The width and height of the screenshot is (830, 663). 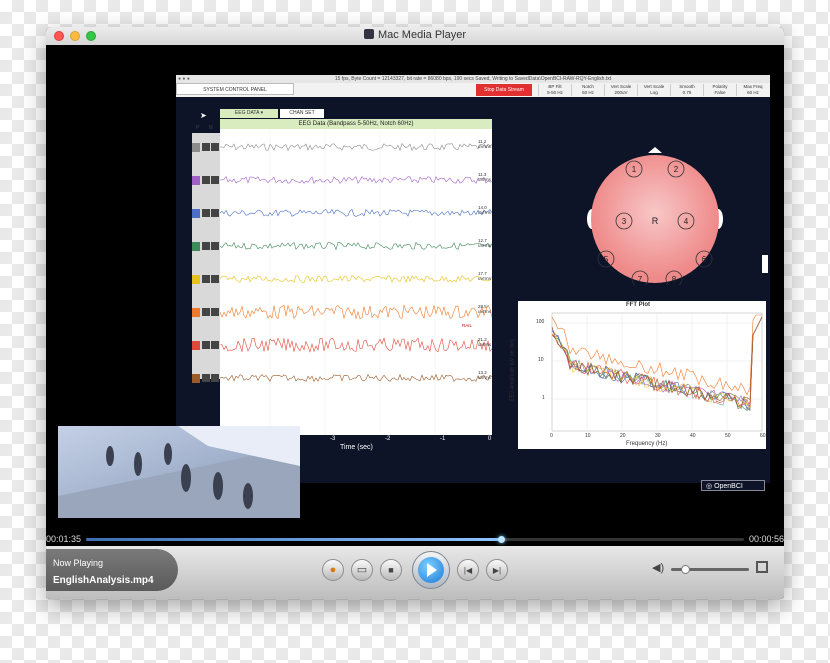 I want to click on toolbar-setting-button: Polarity False, so click(x=719, y=90).